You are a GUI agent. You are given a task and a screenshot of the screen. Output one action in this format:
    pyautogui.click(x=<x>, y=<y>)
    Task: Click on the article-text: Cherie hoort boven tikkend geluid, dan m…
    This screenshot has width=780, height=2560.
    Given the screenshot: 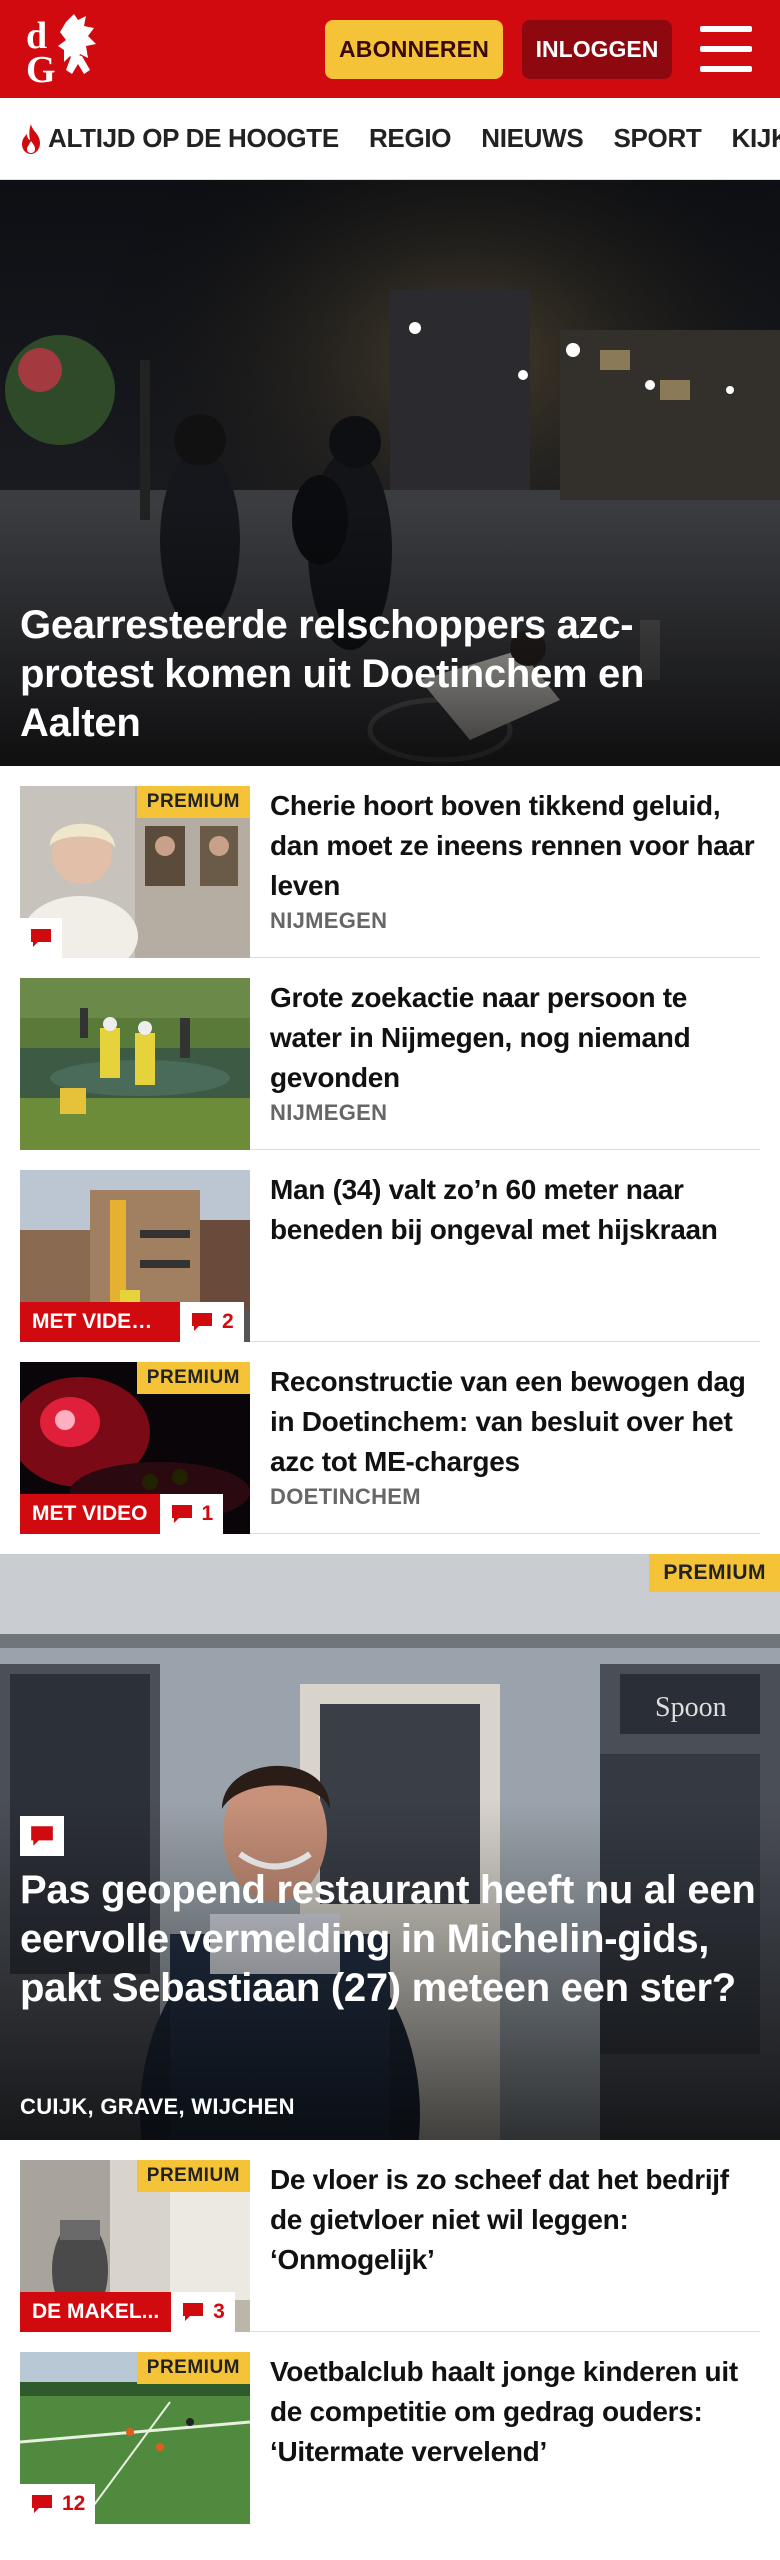 What is the action you would take?
    pyautogui.click(x=505, y=861)
    